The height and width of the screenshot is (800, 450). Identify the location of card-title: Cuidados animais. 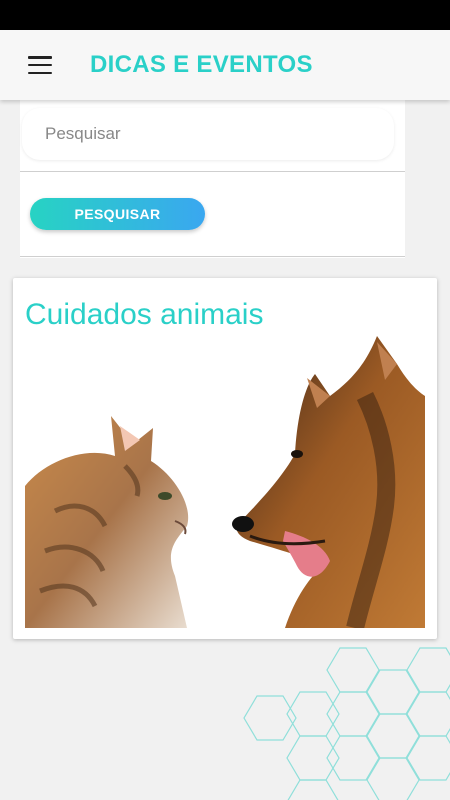
(144, 314).